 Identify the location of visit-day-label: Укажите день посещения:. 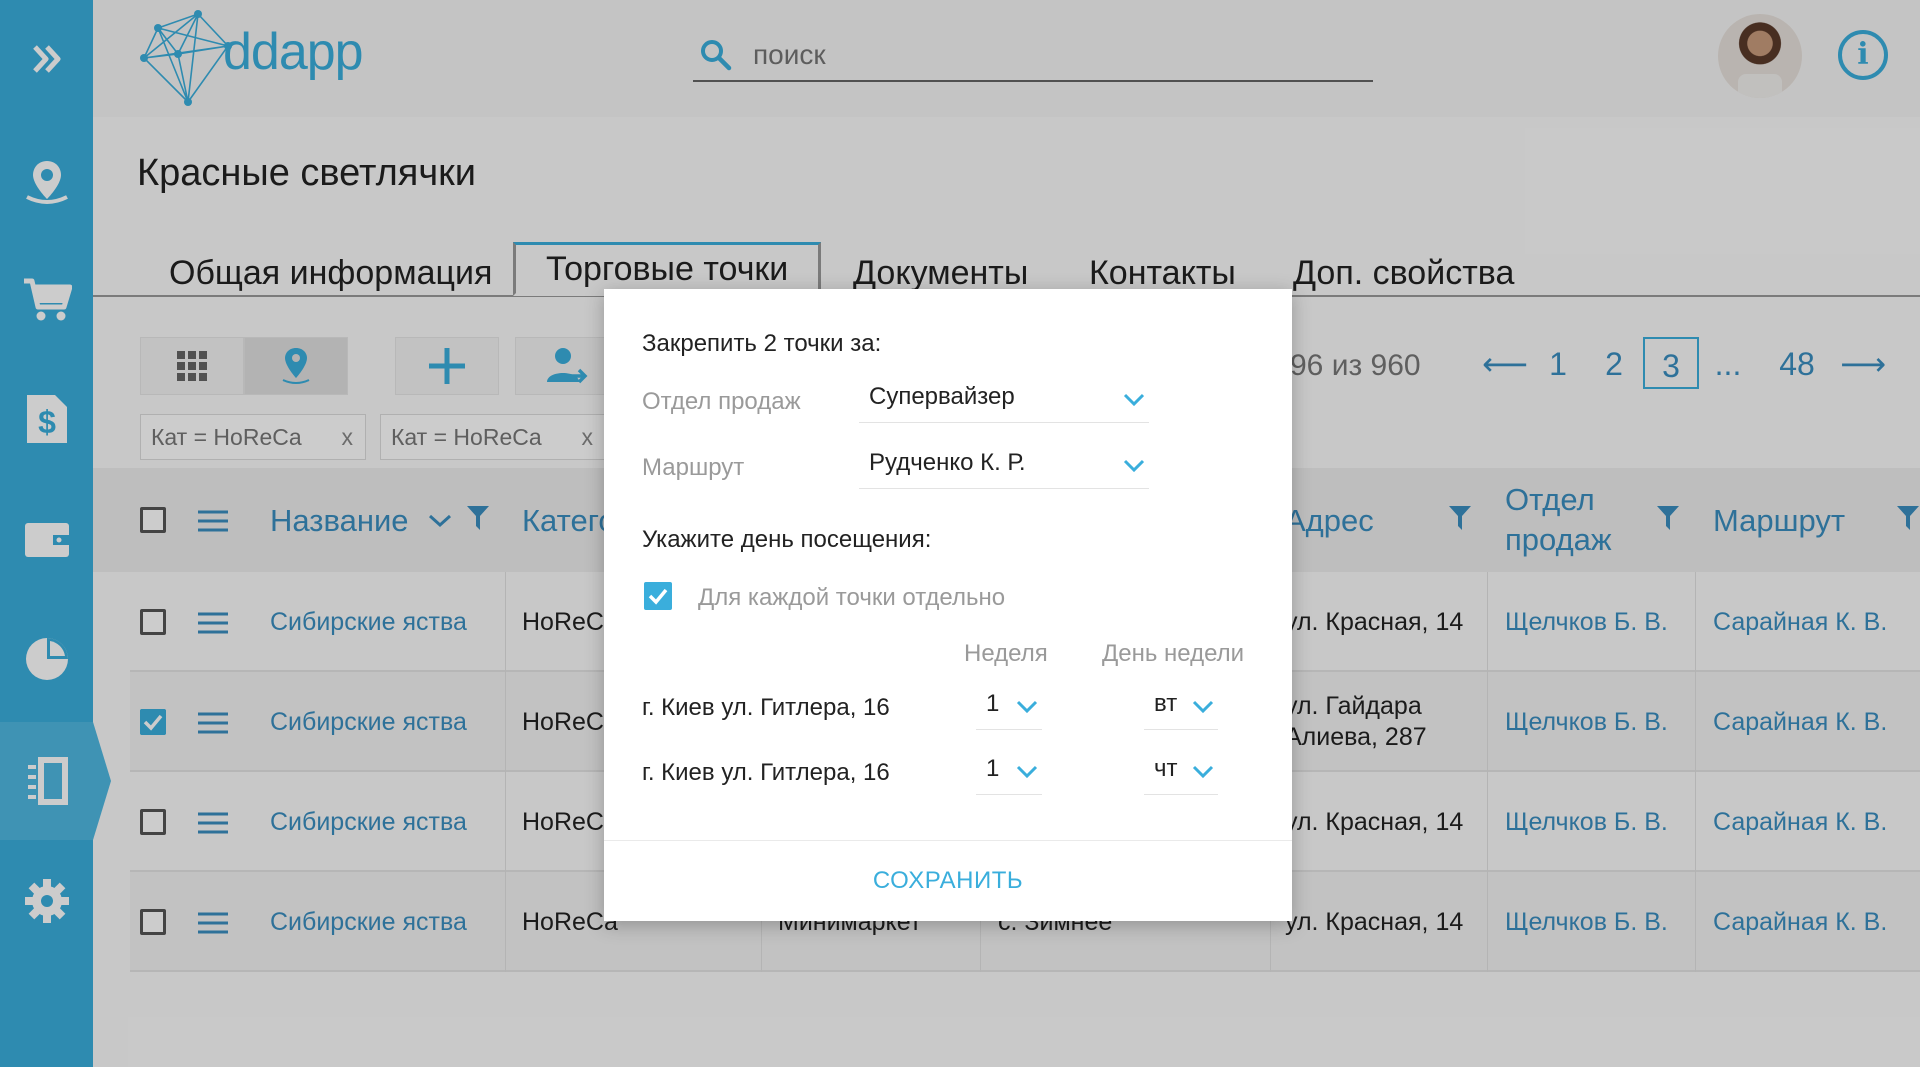
(787, 539).